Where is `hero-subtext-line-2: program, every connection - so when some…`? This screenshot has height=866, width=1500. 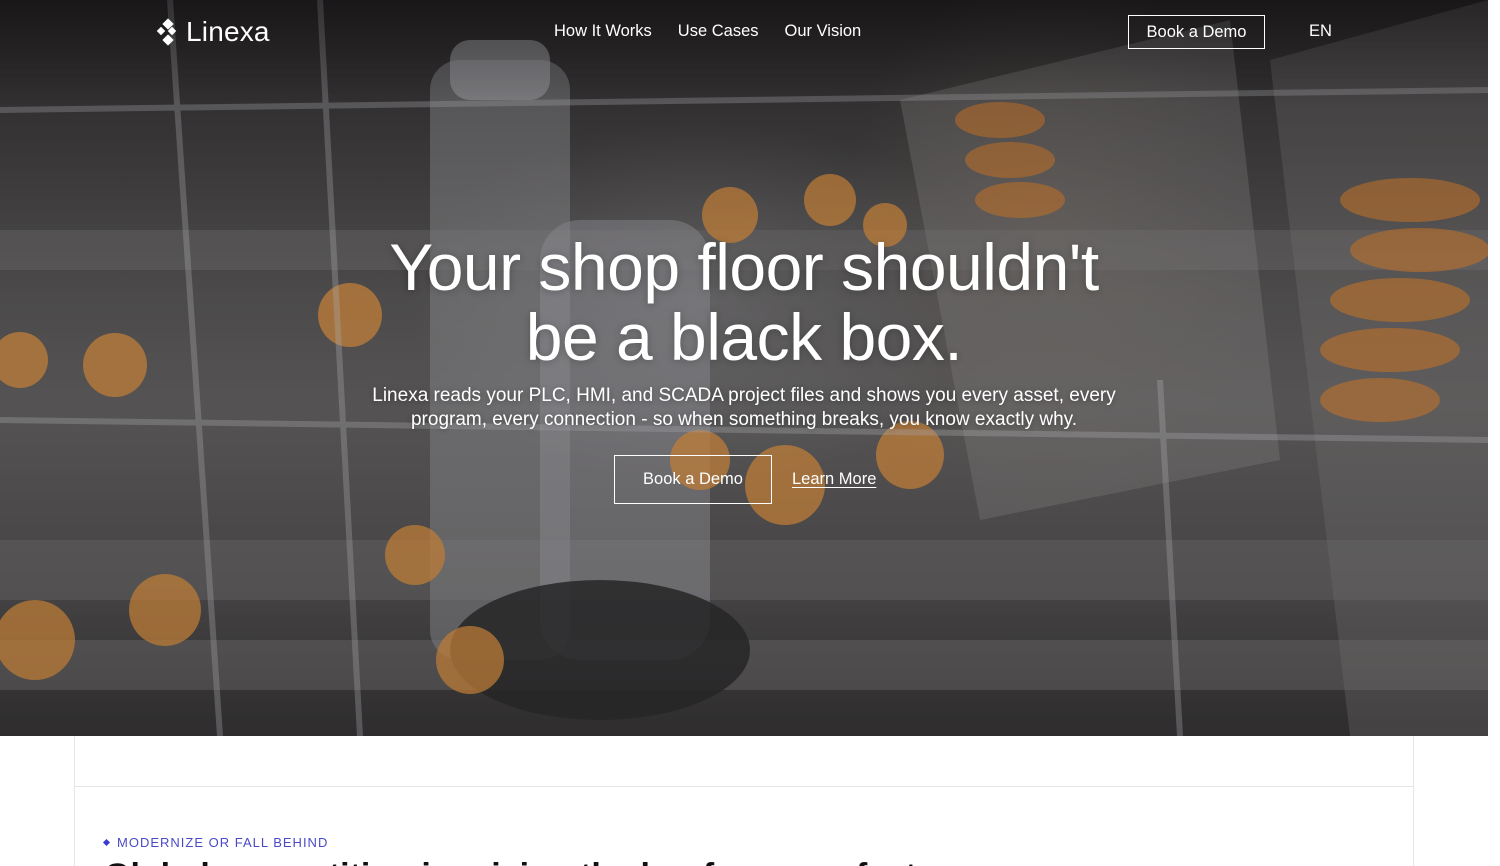
hero-subtext-line-2: program, every connection - so when some… is located at coordinates (744, 419).